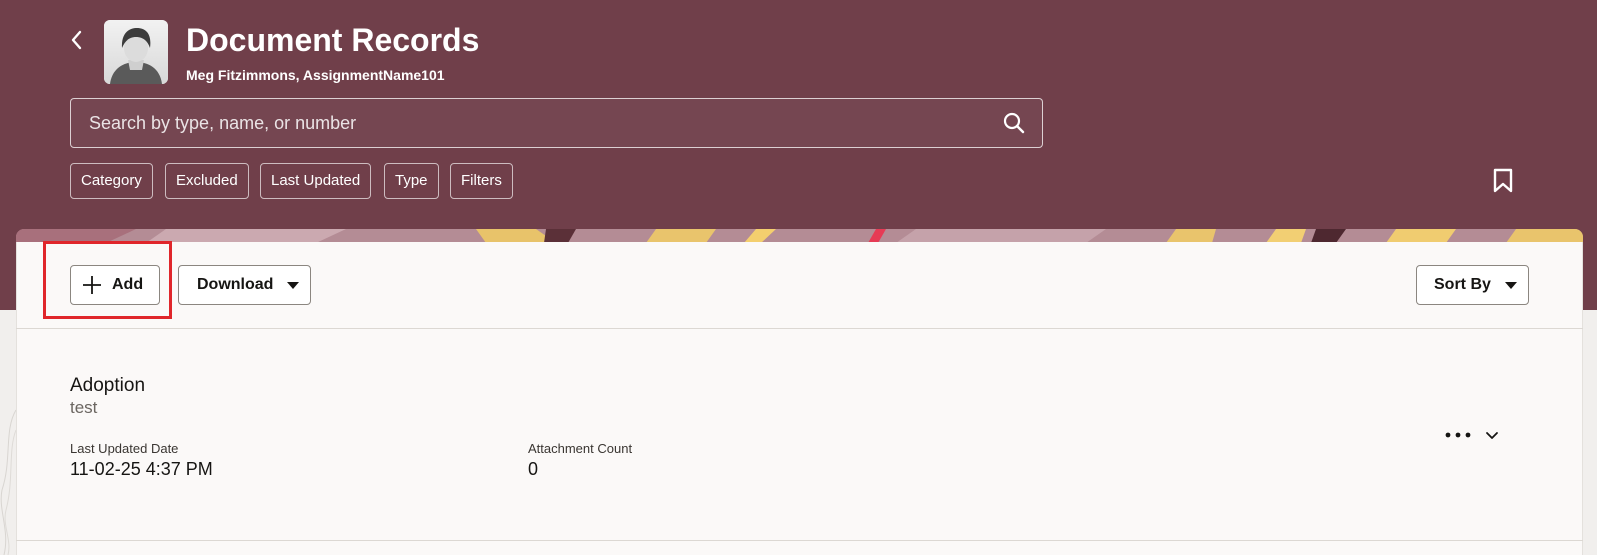 The height and width of the screenshot is (555, 1597). I want to click on plus-icon, so click(92, 285).